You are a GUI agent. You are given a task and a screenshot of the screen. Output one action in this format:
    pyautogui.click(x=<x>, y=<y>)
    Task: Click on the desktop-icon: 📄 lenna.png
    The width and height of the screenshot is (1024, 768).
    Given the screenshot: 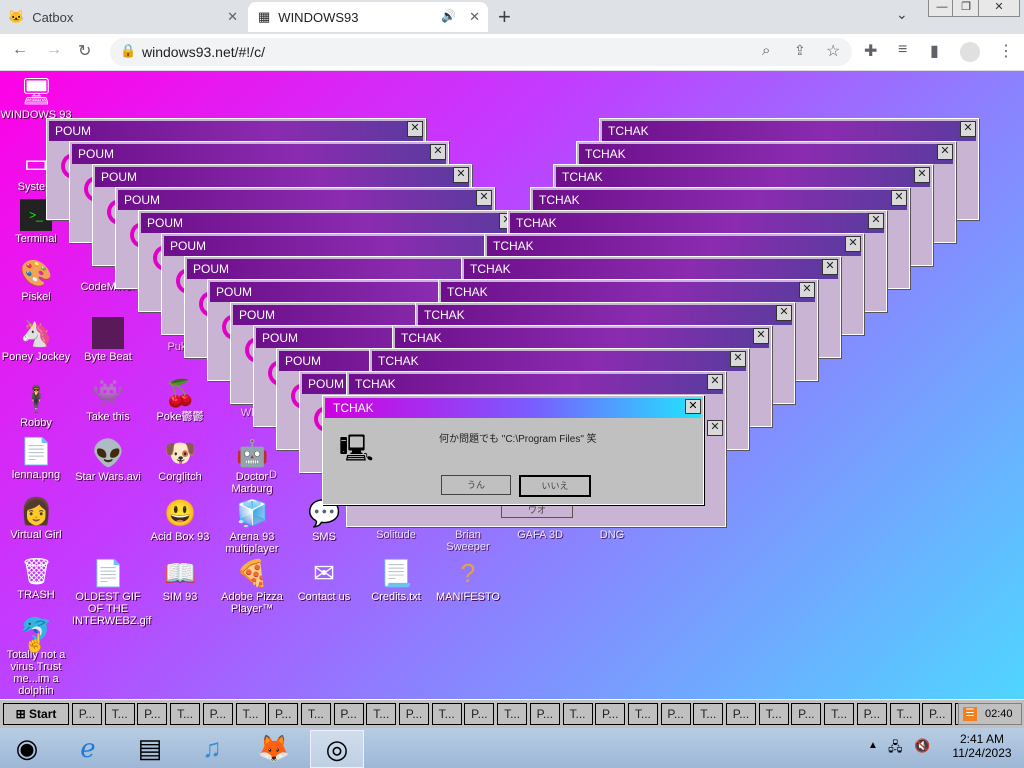 What is the action you would take?
    pyautogui.click(x=36, y=458)
    